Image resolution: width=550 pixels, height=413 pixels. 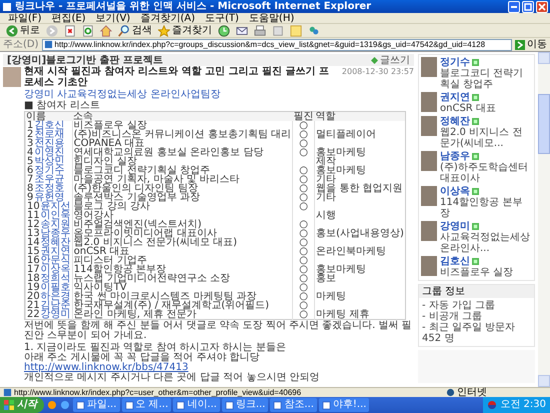 What do you see at coordinates (469, 333) in the screenshot?
I see `info-item: - 최근 일주일 방문자 452 명` at bounding box center [469, 333].